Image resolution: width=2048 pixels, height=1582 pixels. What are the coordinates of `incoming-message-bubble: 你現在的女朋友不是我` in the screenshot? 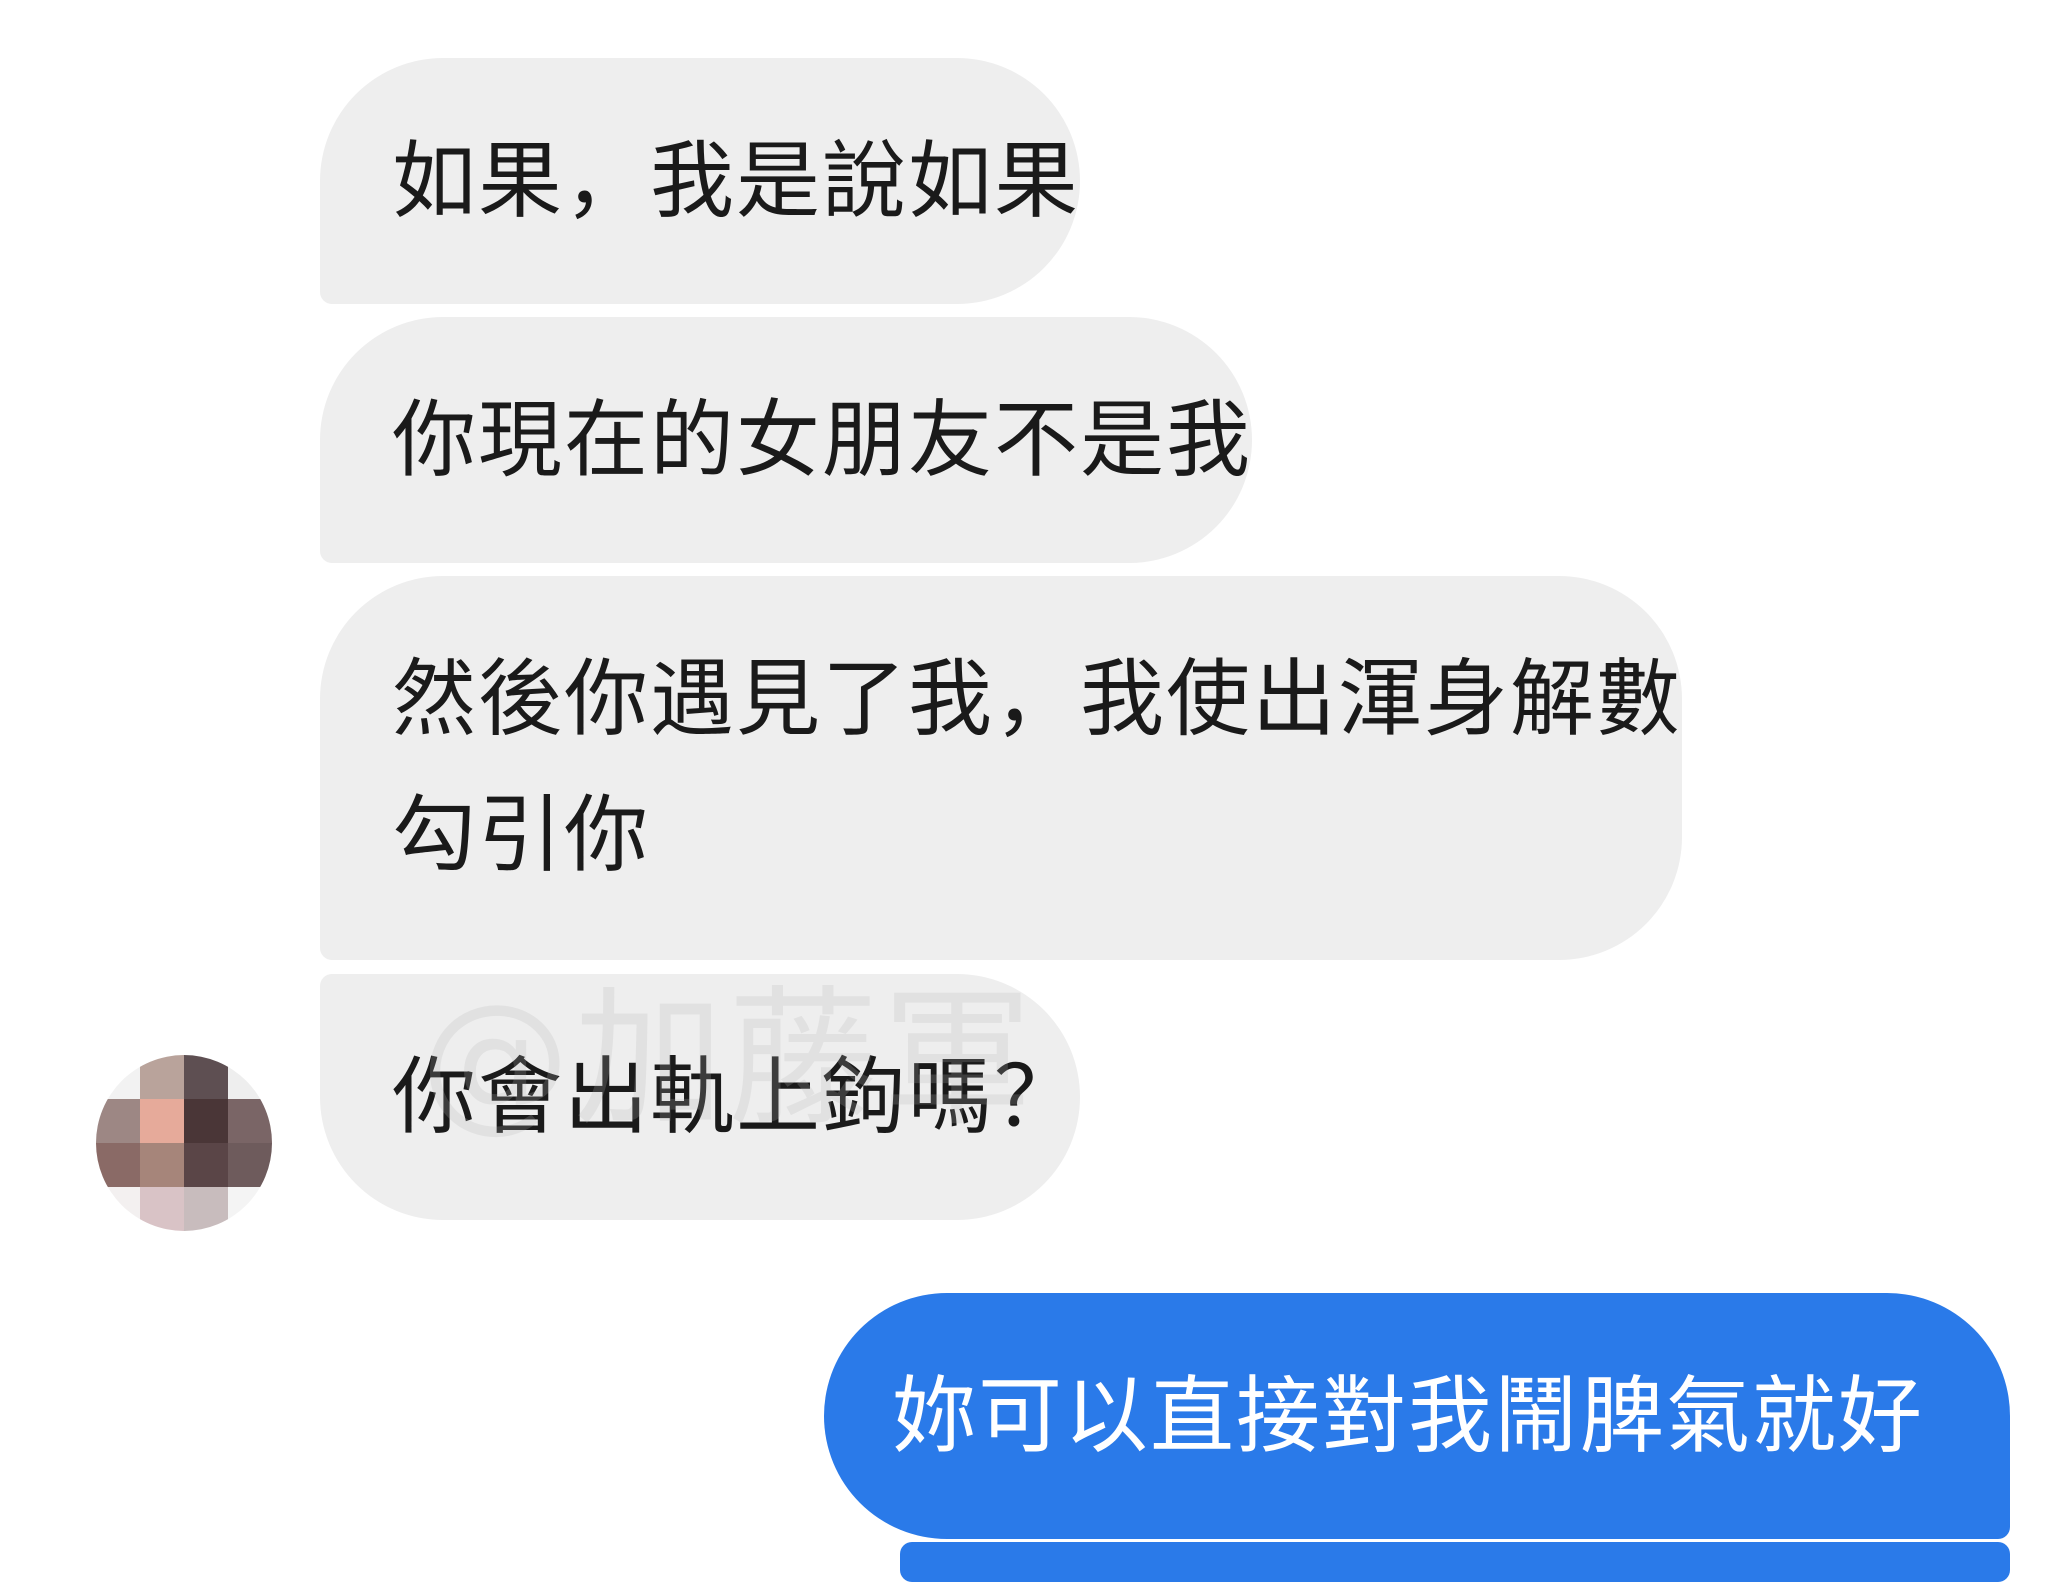 It's located at (786, 440).